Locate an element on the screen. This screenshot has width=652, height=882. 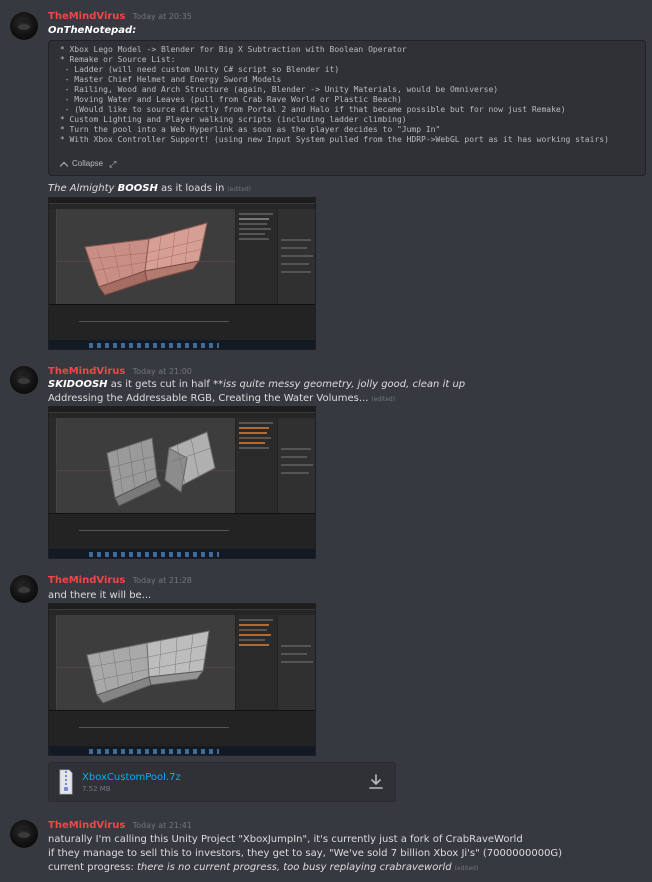
download-icon is located at coordinates (376, 782).